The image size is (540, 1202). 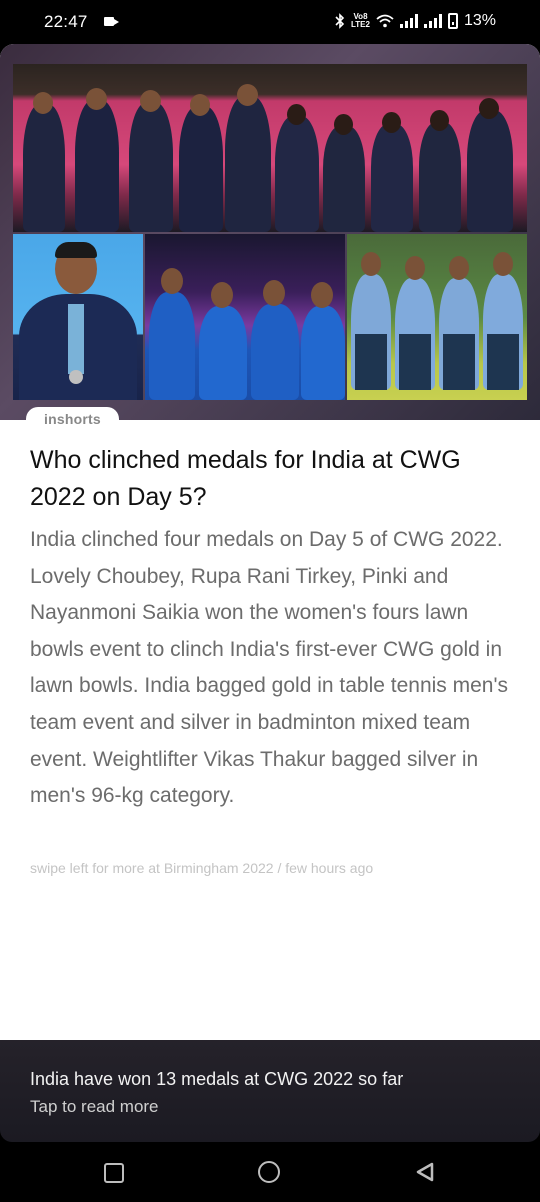 What do you see at coordinates (245, 317) in the screenshot?
I see `table-tennis-team-photo` at bounding box center [245, 317].